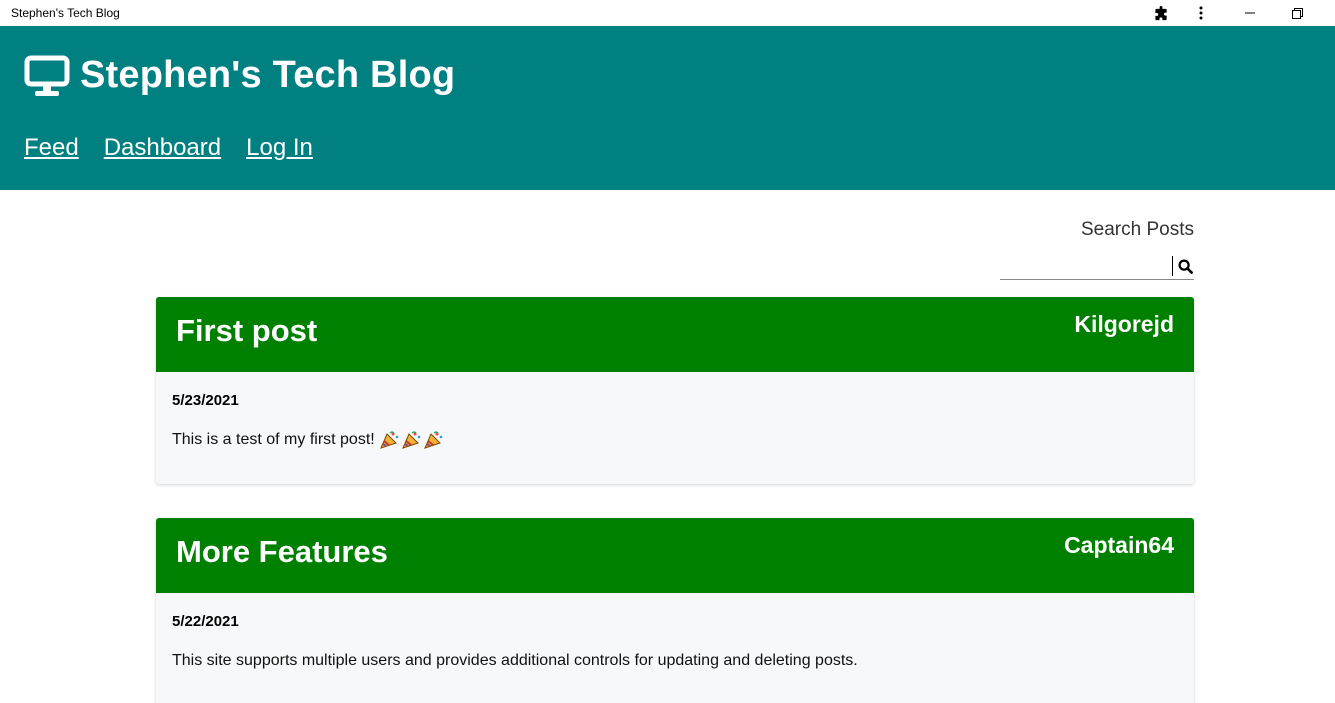 This screenshot has width=1335, height=703. I want to click on window-titlebar: Stephen's Tech Blog, so click(667, 13).